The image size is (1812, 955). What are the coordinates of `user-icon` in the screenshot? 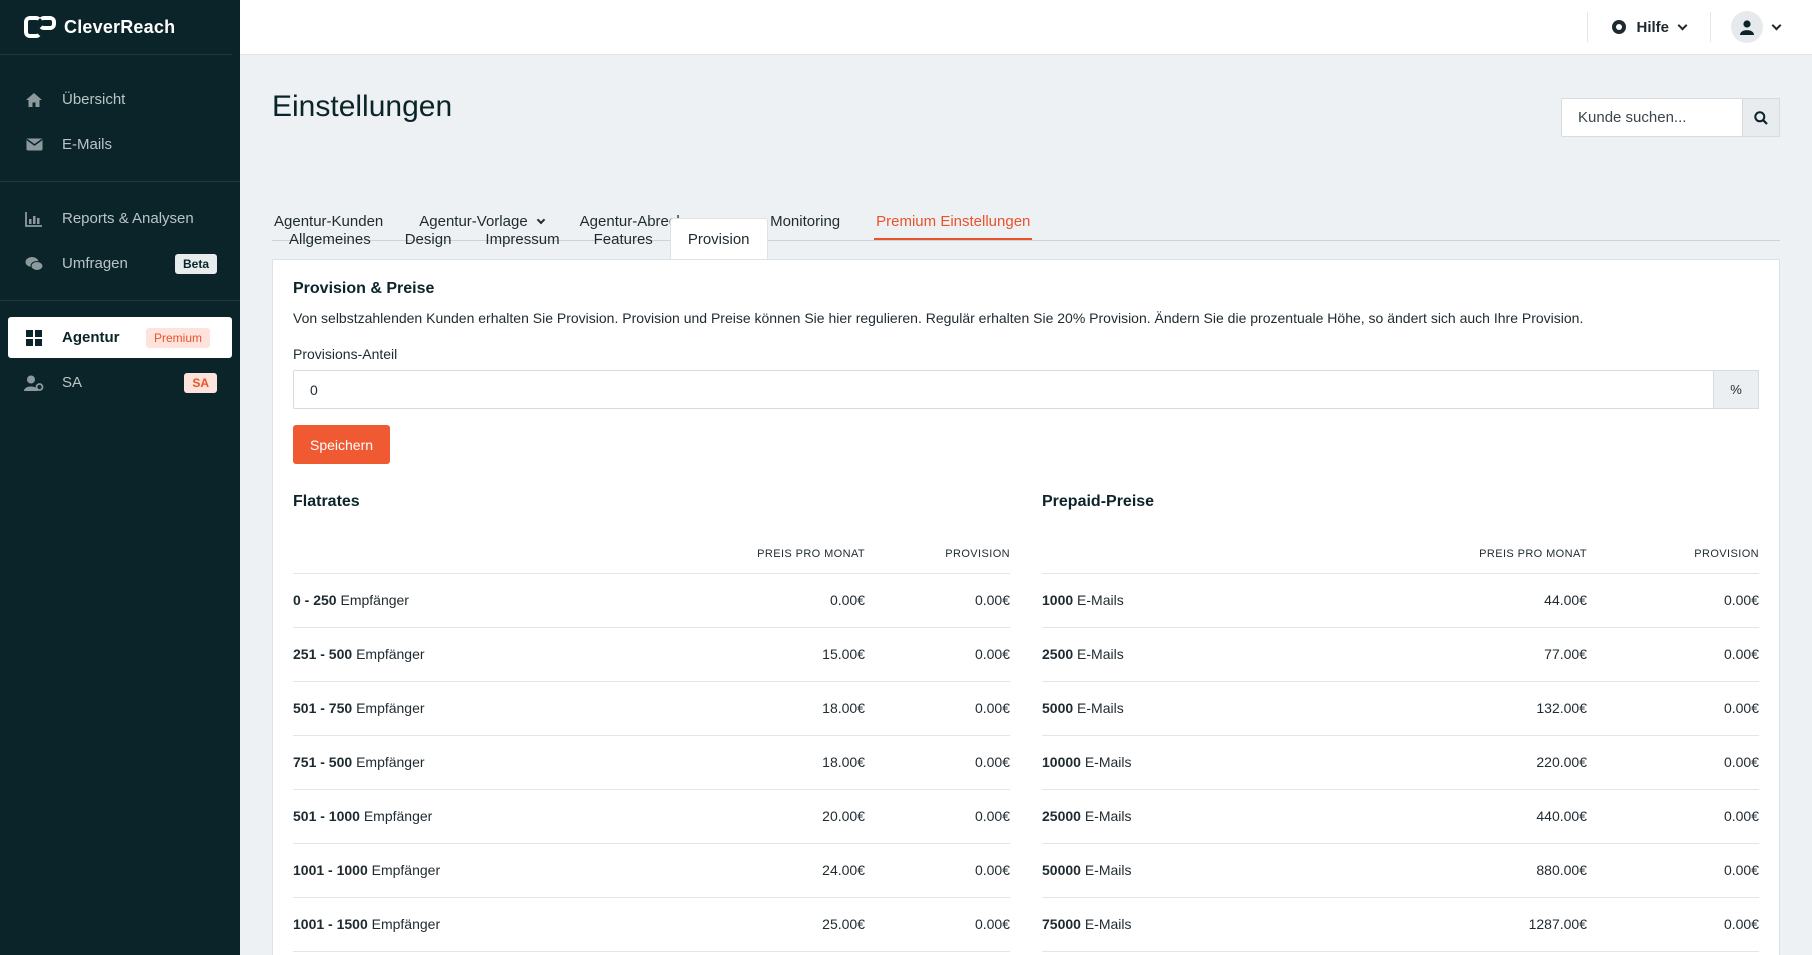 It's located at (1747, 27).